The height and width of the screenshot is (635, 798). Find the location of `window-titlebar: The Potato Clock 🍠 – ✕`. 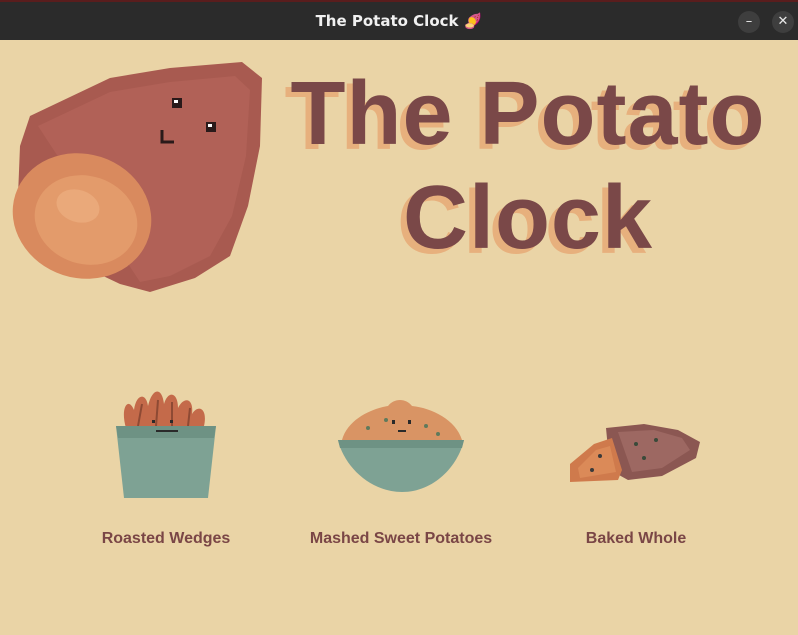

window-titlebar: The Potato Clock 🍠 – ✕ is located at coordinates (399, 20).